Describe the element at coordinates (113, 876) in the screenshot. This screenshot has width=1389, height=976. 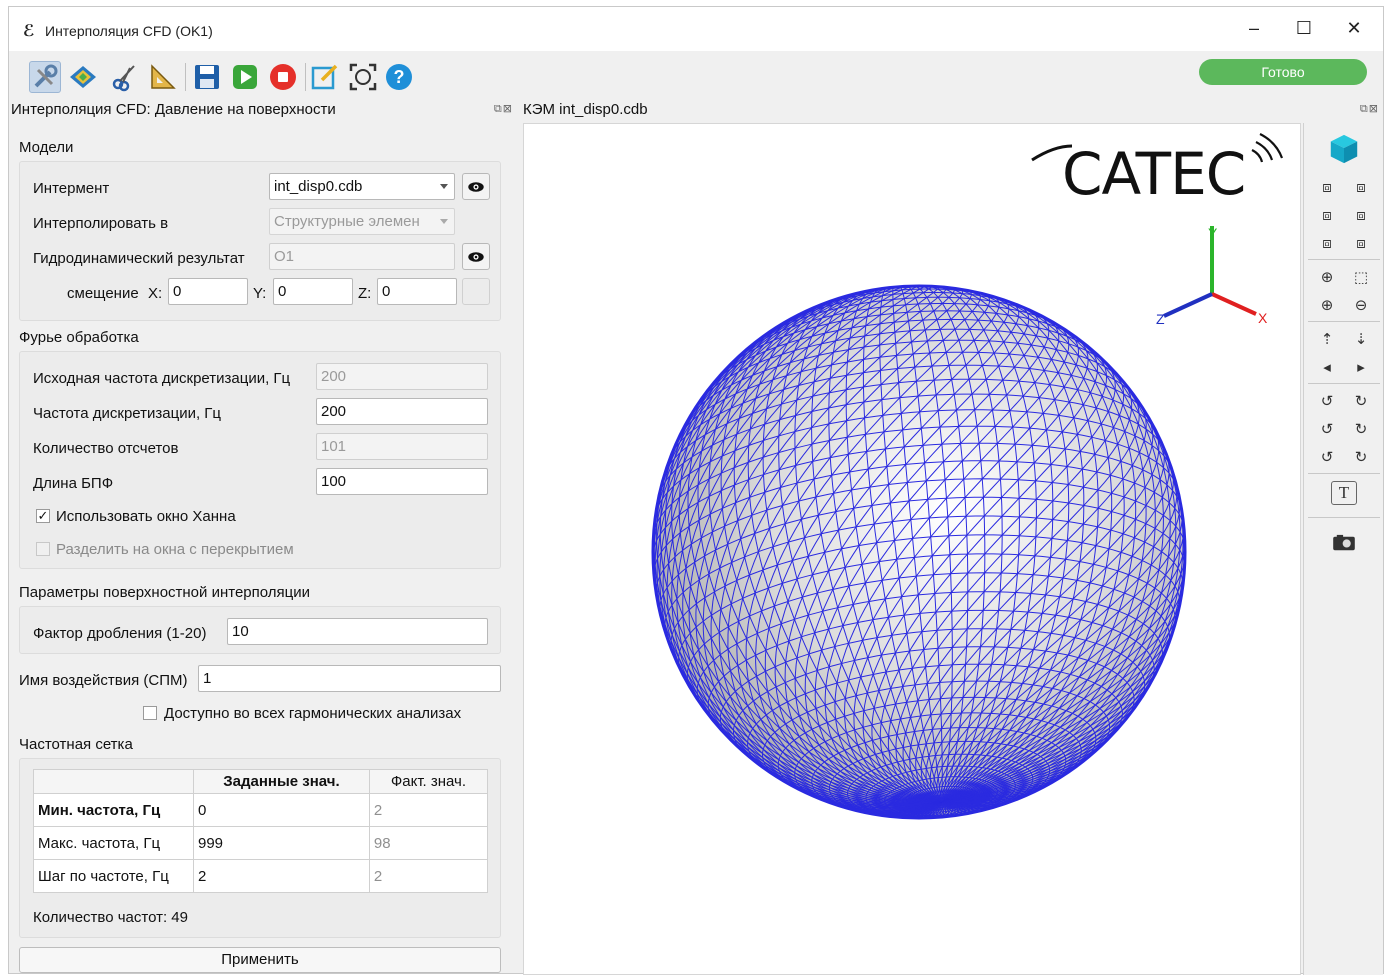
I see `row-label: Шаг по частоте, Гц` at that location.